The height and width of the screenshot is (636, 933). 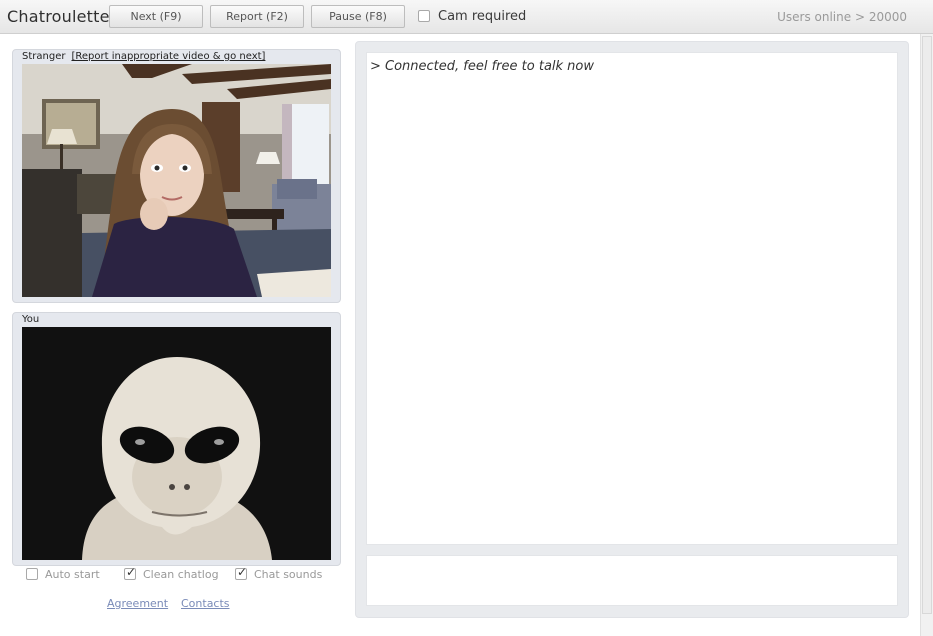 What do you see at coordinates (358, 16) in the screenshot?
I see `pause-button: Pause (F8)` at bounding box center [358, 16].